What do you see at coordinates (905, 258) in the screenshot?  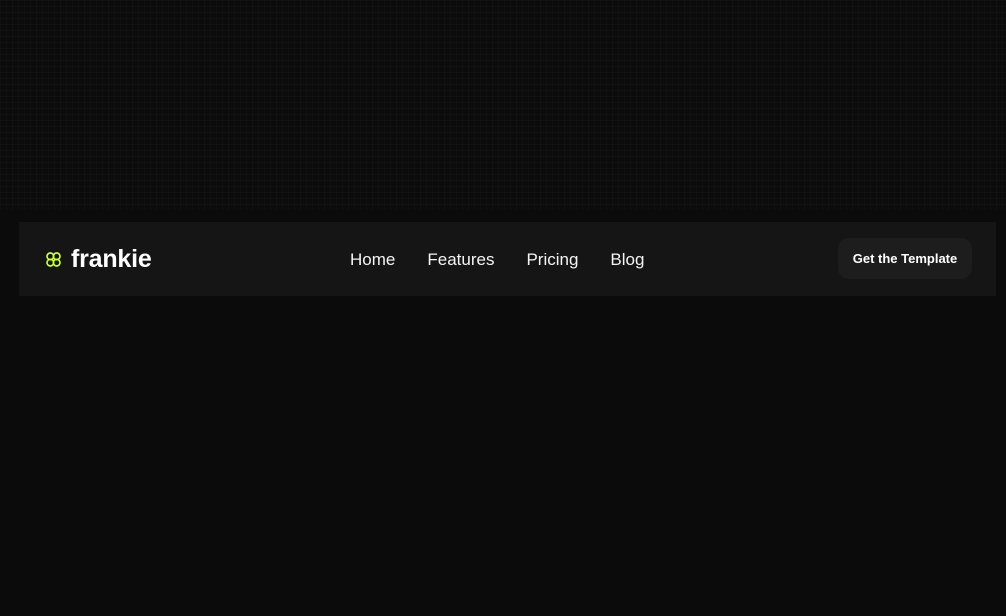 I see `get-template-button: Get the Template` at bounding box center [905, 258].